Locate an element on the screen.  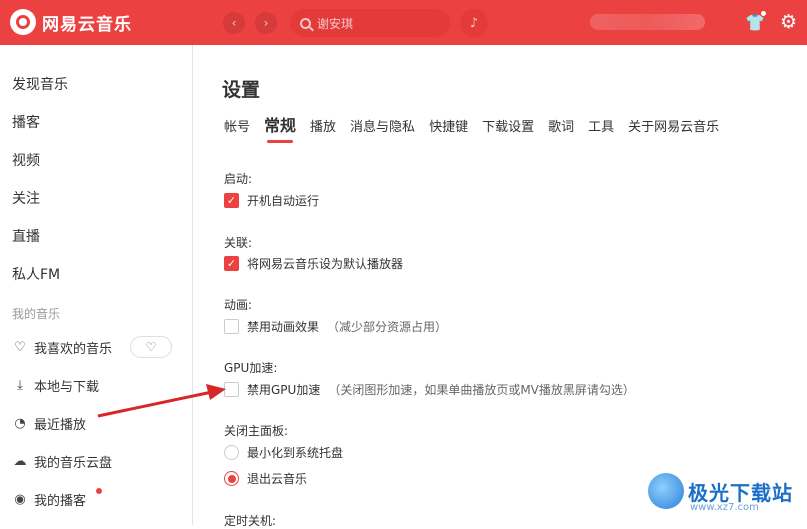
search-icon is located at coordinates (305, 23).